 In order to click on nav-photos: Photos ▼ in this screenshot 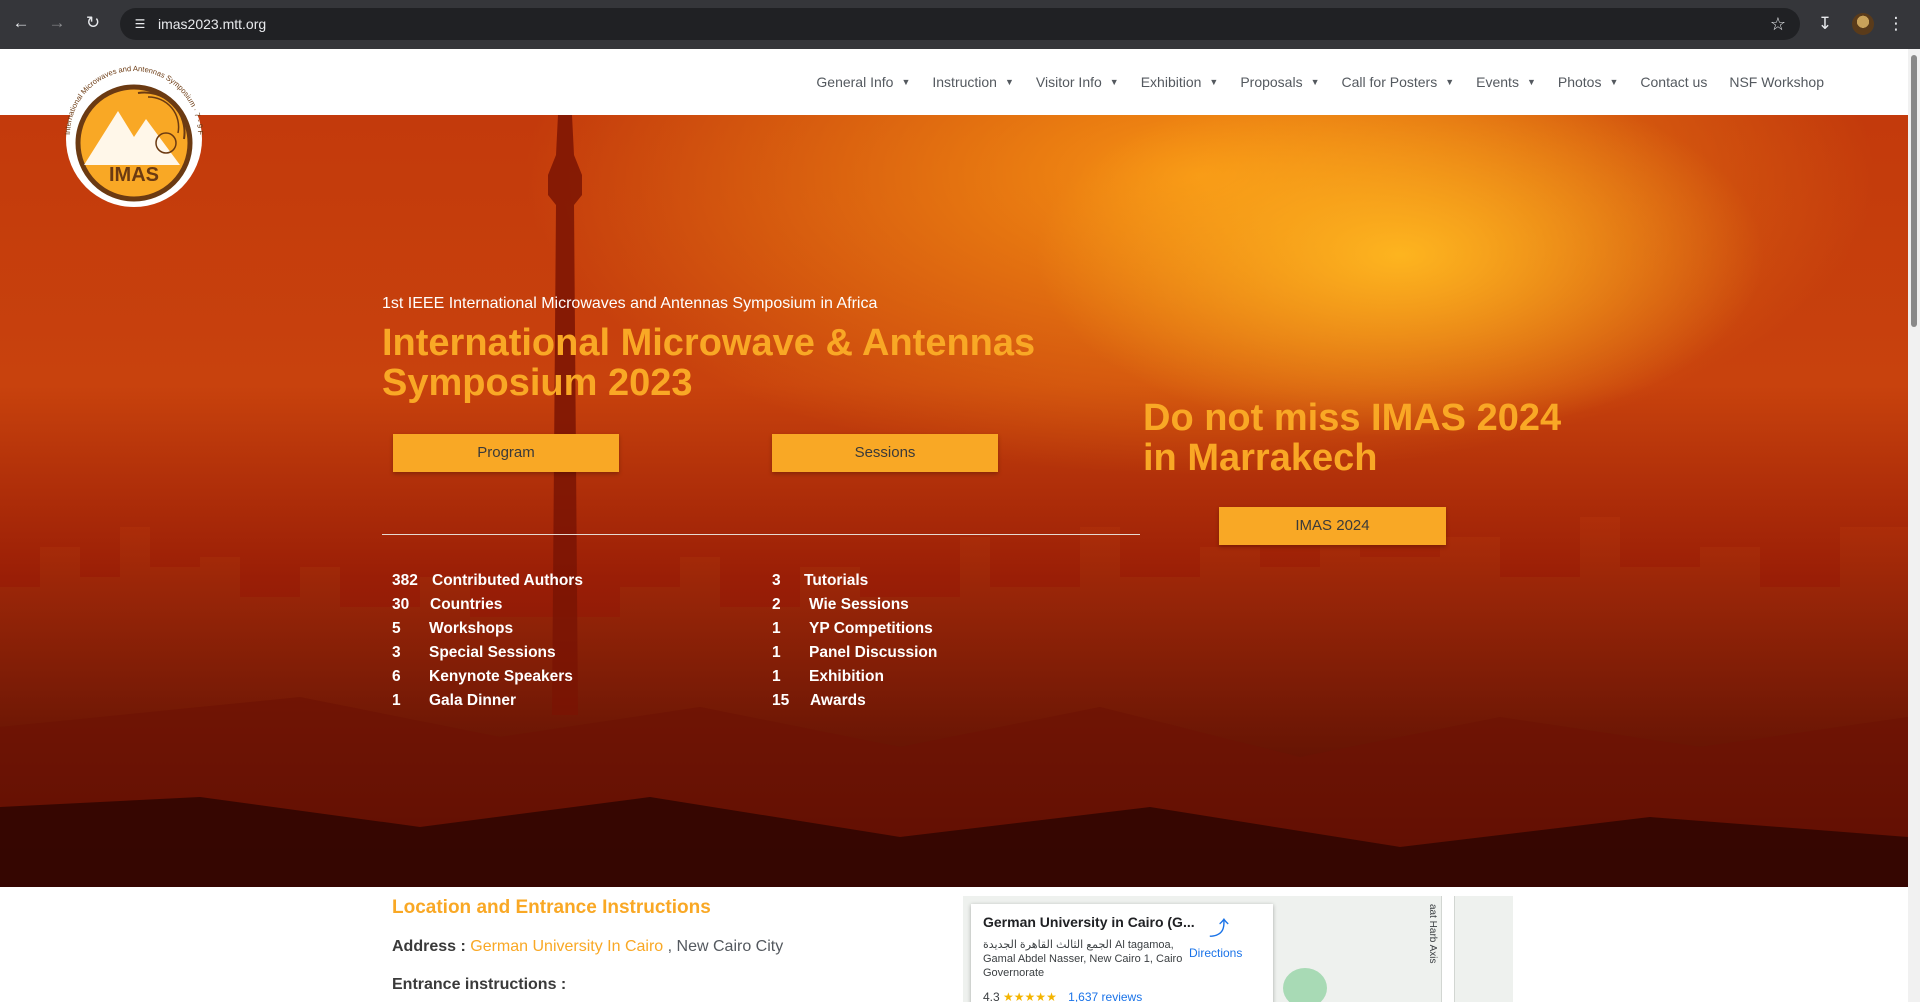, I will do `click(1588, 82)`.